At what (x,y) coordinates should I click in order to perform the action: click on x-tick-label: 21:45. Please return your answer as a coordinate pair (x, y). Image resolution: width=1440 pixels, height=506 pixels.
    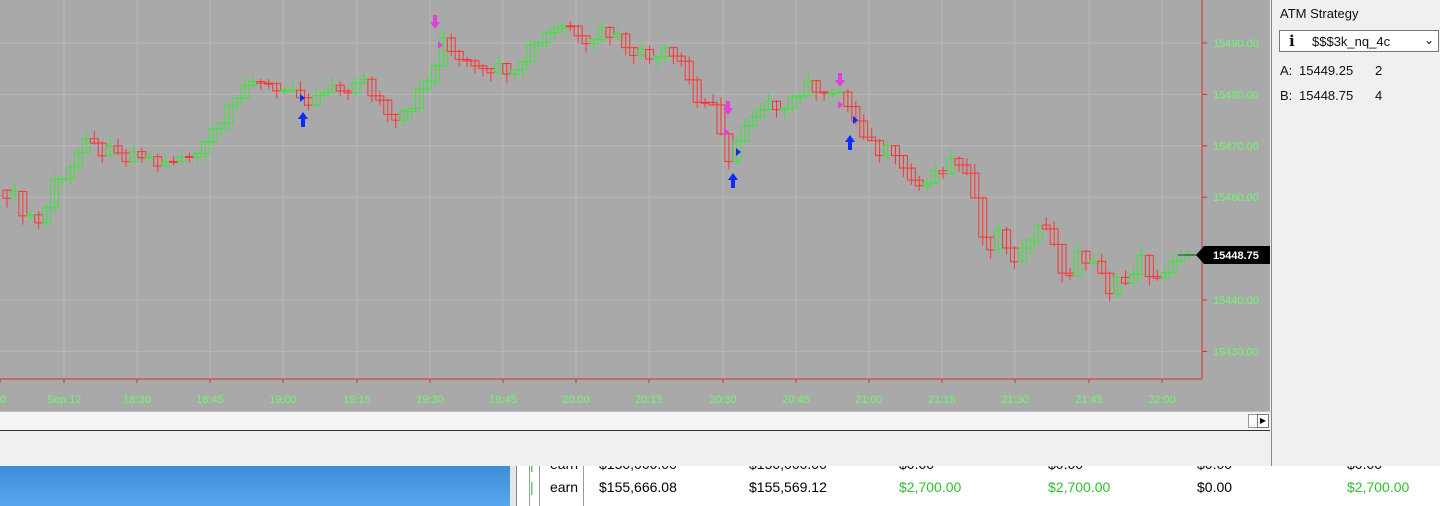
    Looking at the image, I should click on (1089, 400).